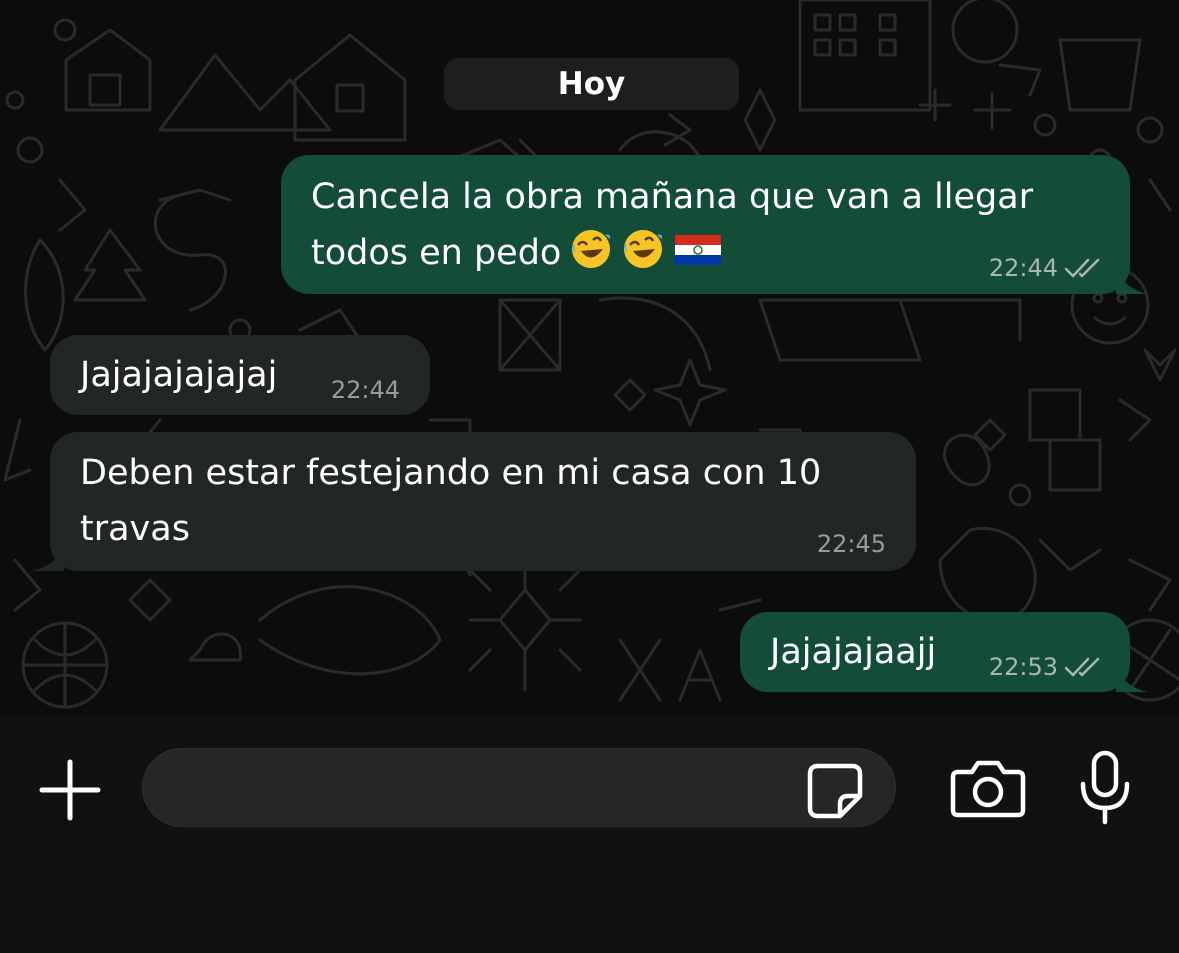  Describe the element at coordinates (135, 529) in the screenshot. I see `message-text-line-2: travas` at that location.